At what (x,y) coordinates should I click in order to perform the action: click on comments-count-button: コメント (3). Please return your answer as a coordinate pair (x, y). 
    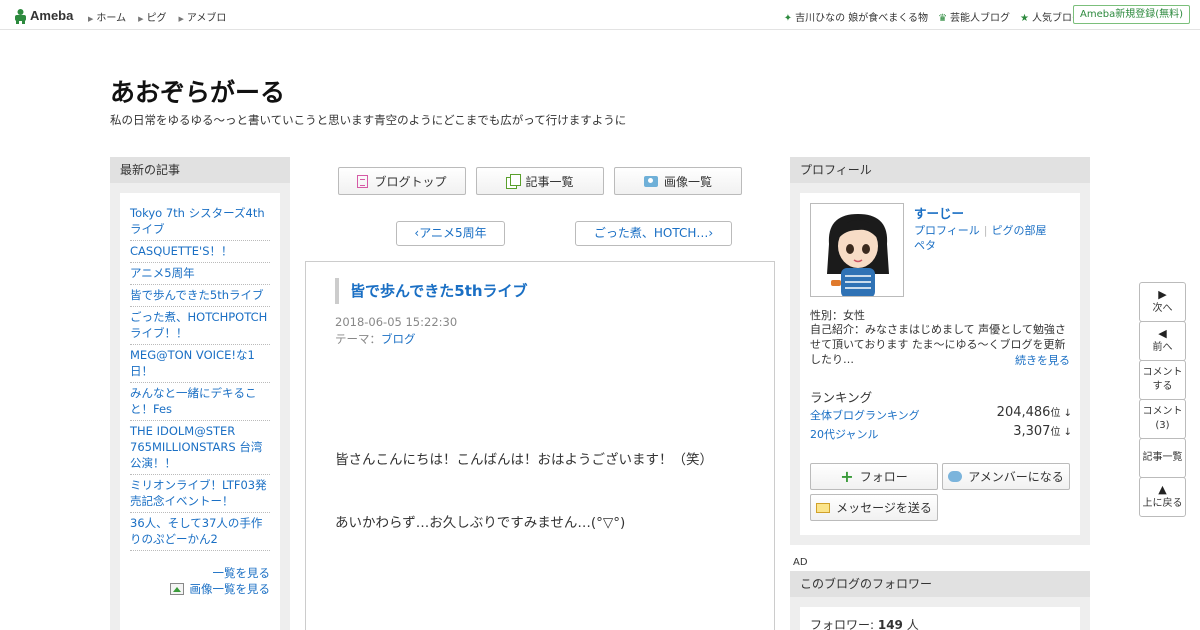
    Looking at the image, I should click on (1162, 419).